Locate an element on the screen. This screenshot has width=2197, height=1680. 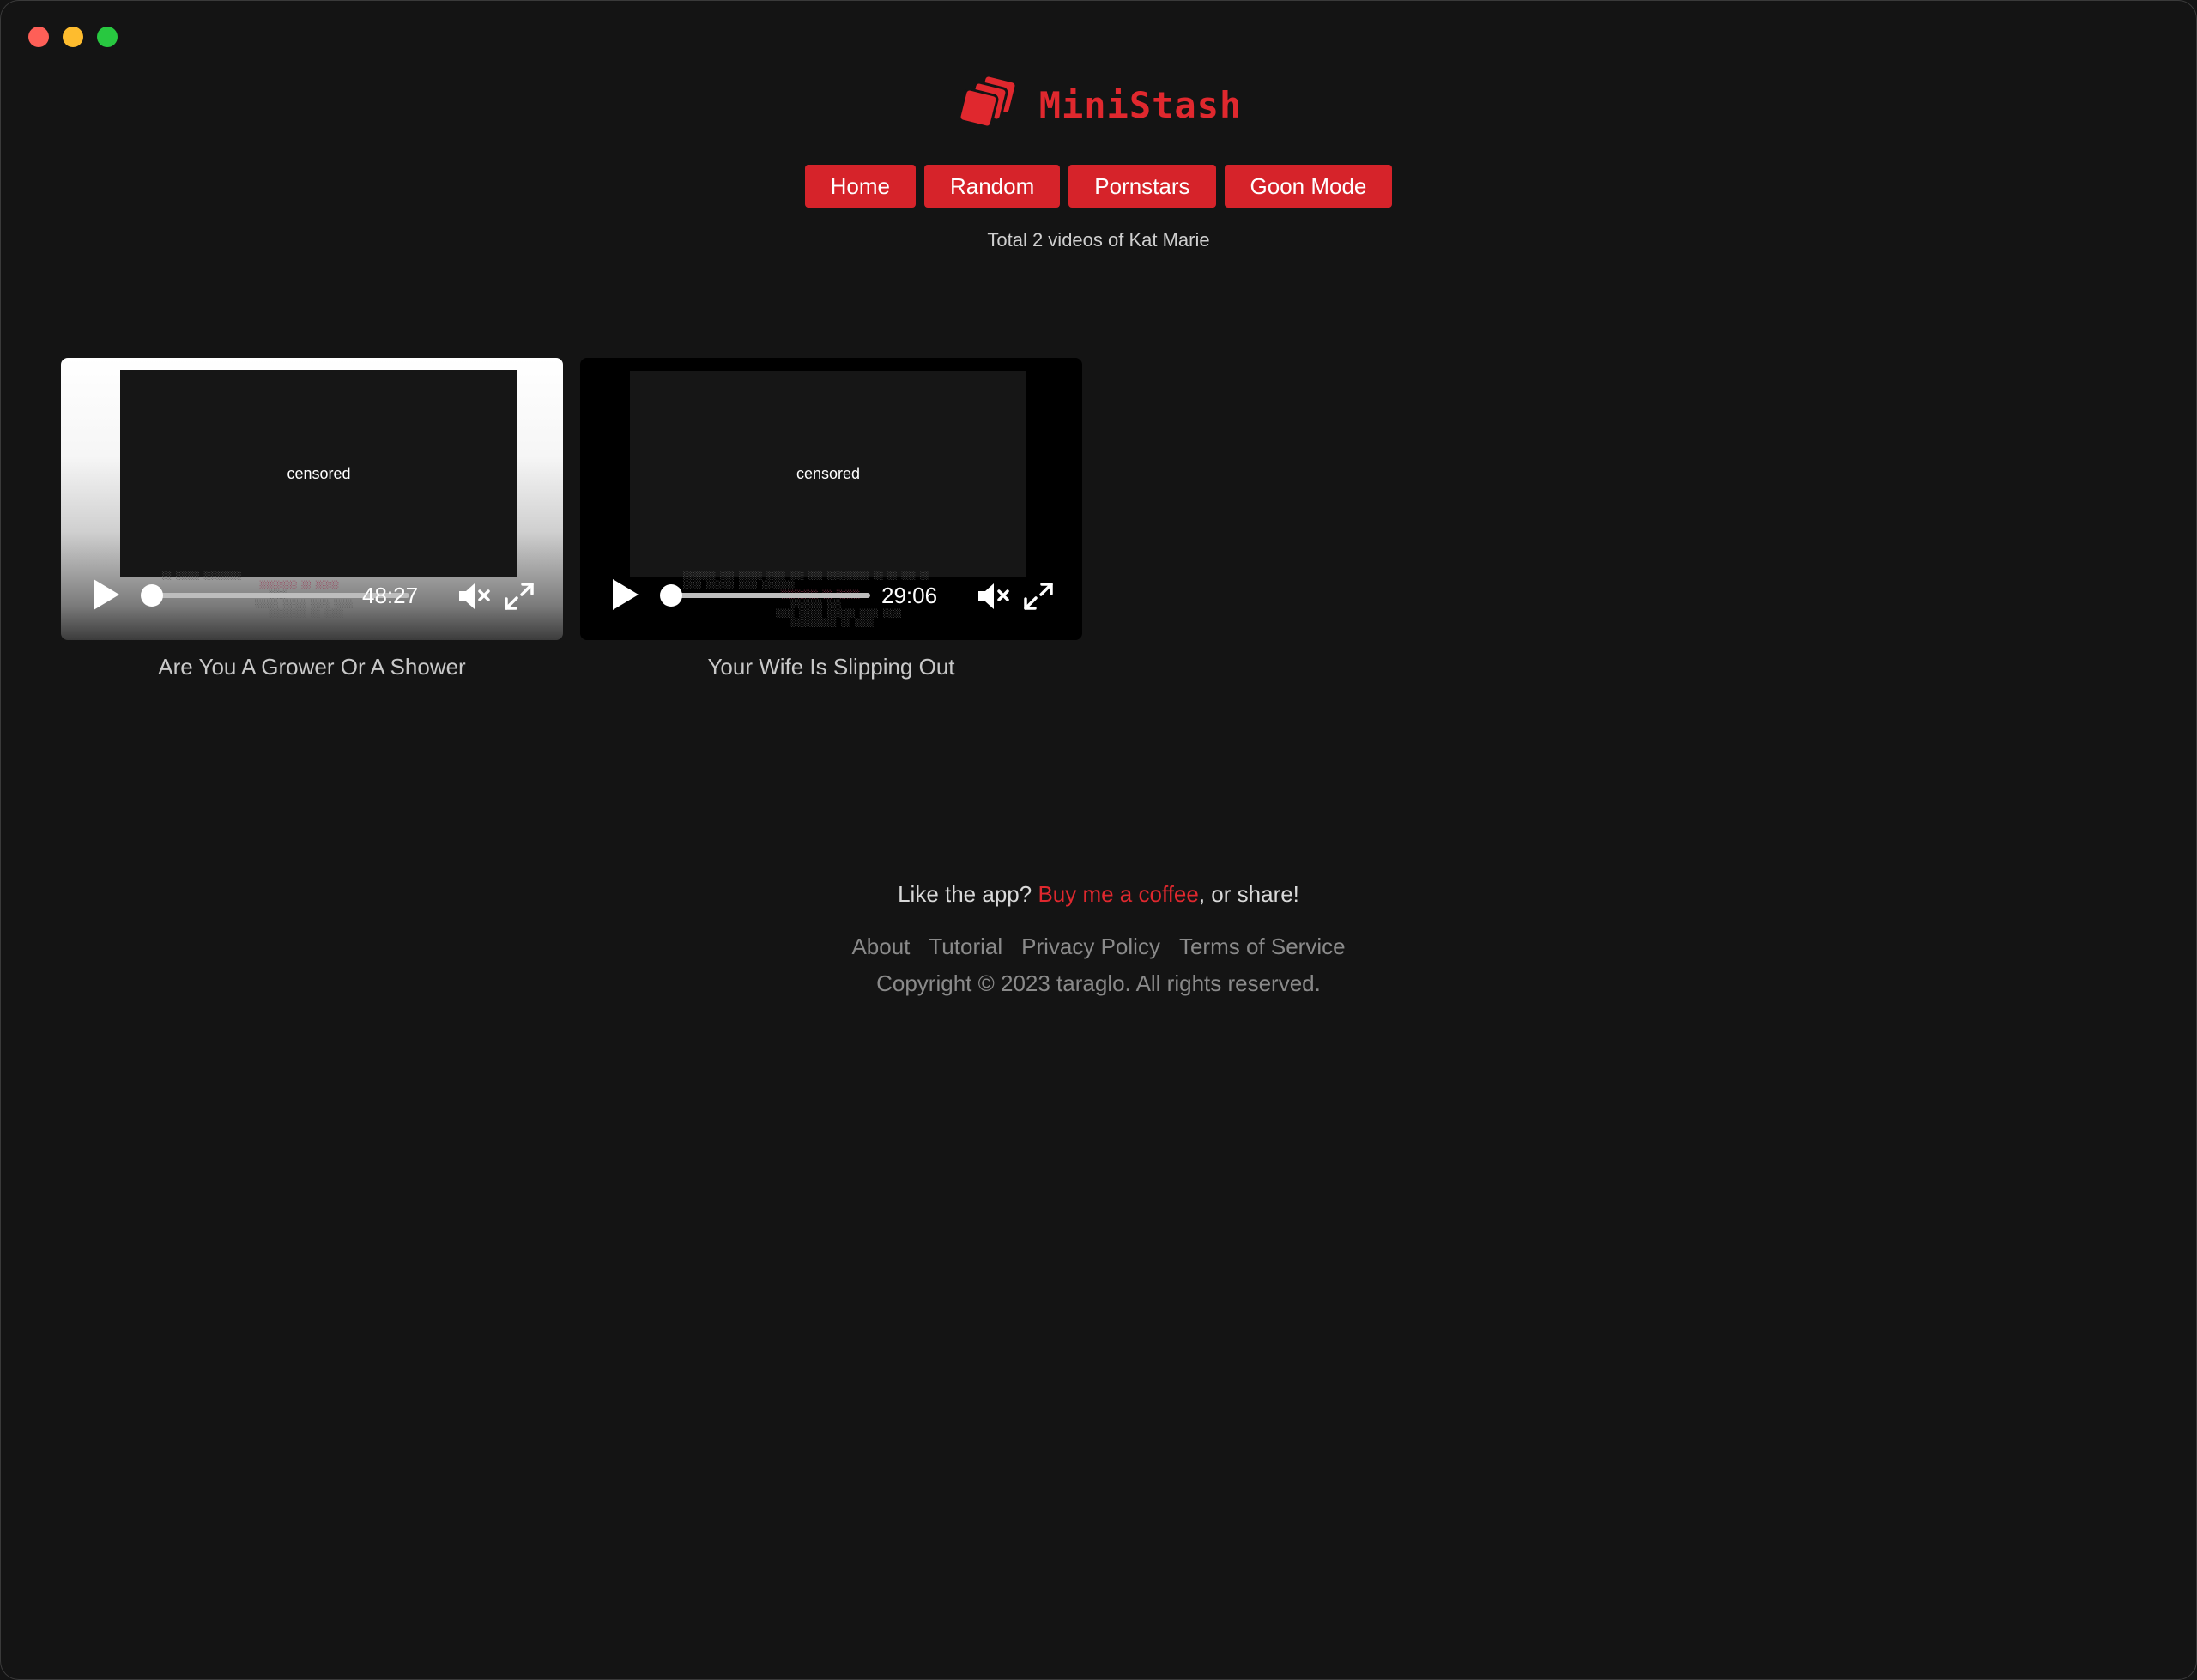
nav-random-button: Random is located at coordinates (992, 187).